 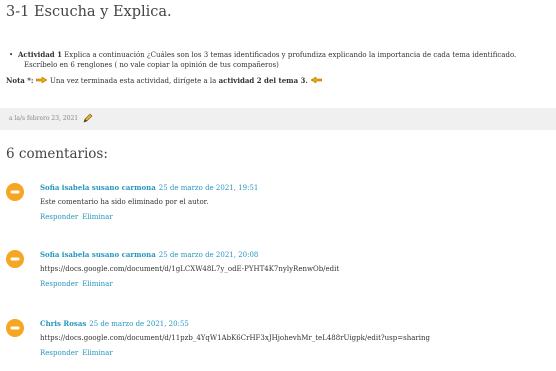 I want to click on comment-author: Chris Rosas, so click(x=63, y=323).